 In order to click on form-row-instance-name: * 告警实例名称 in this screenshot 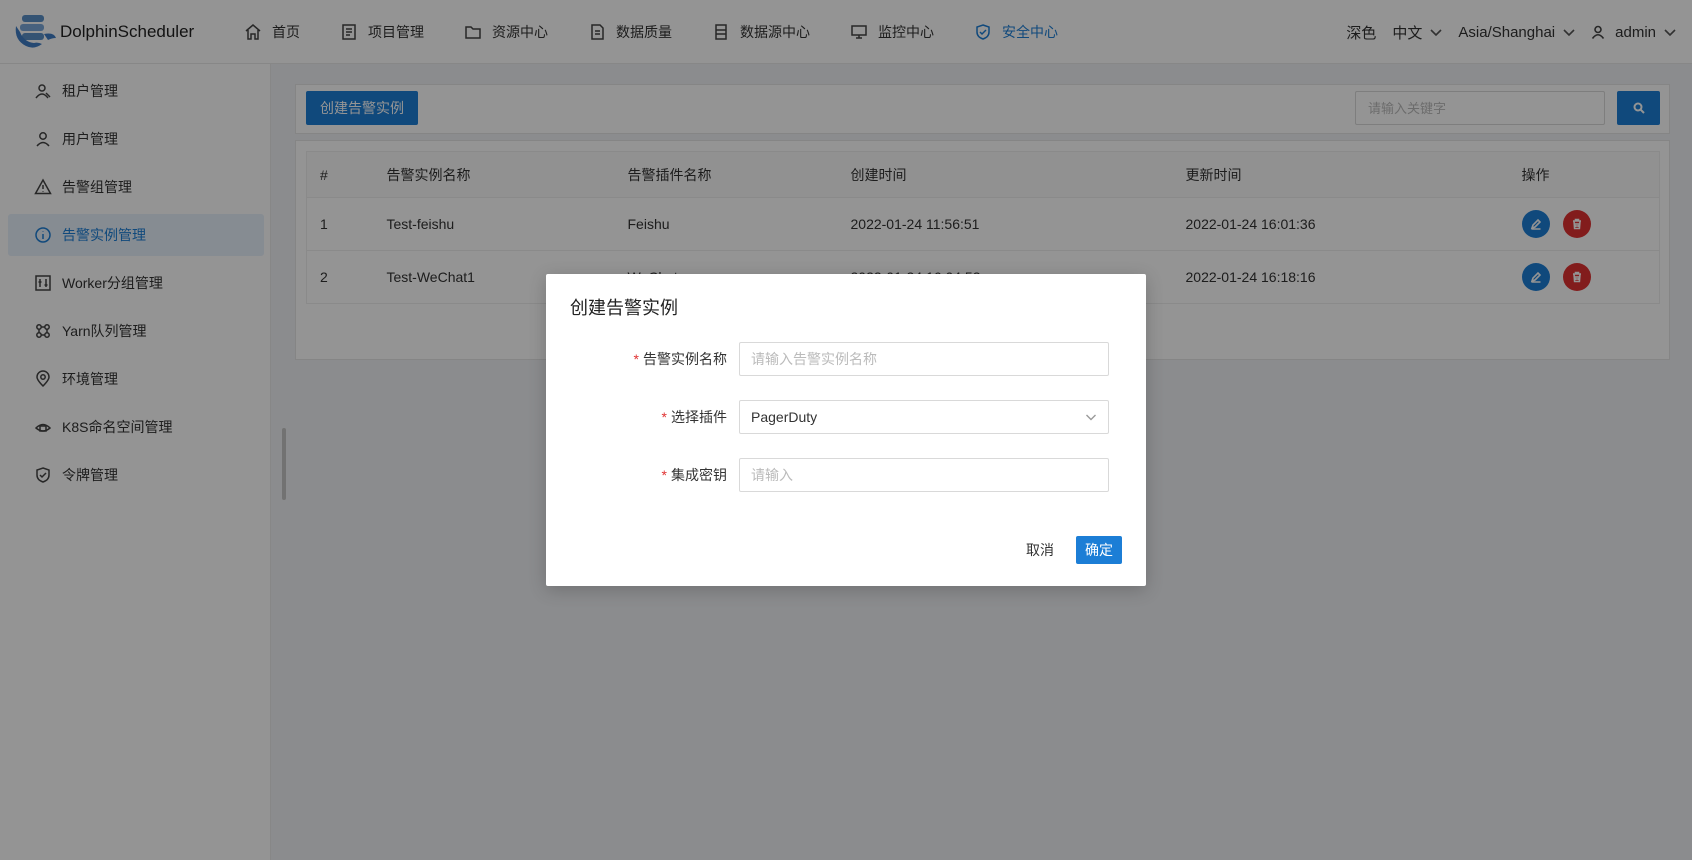, I will do `click(846, 359)`.